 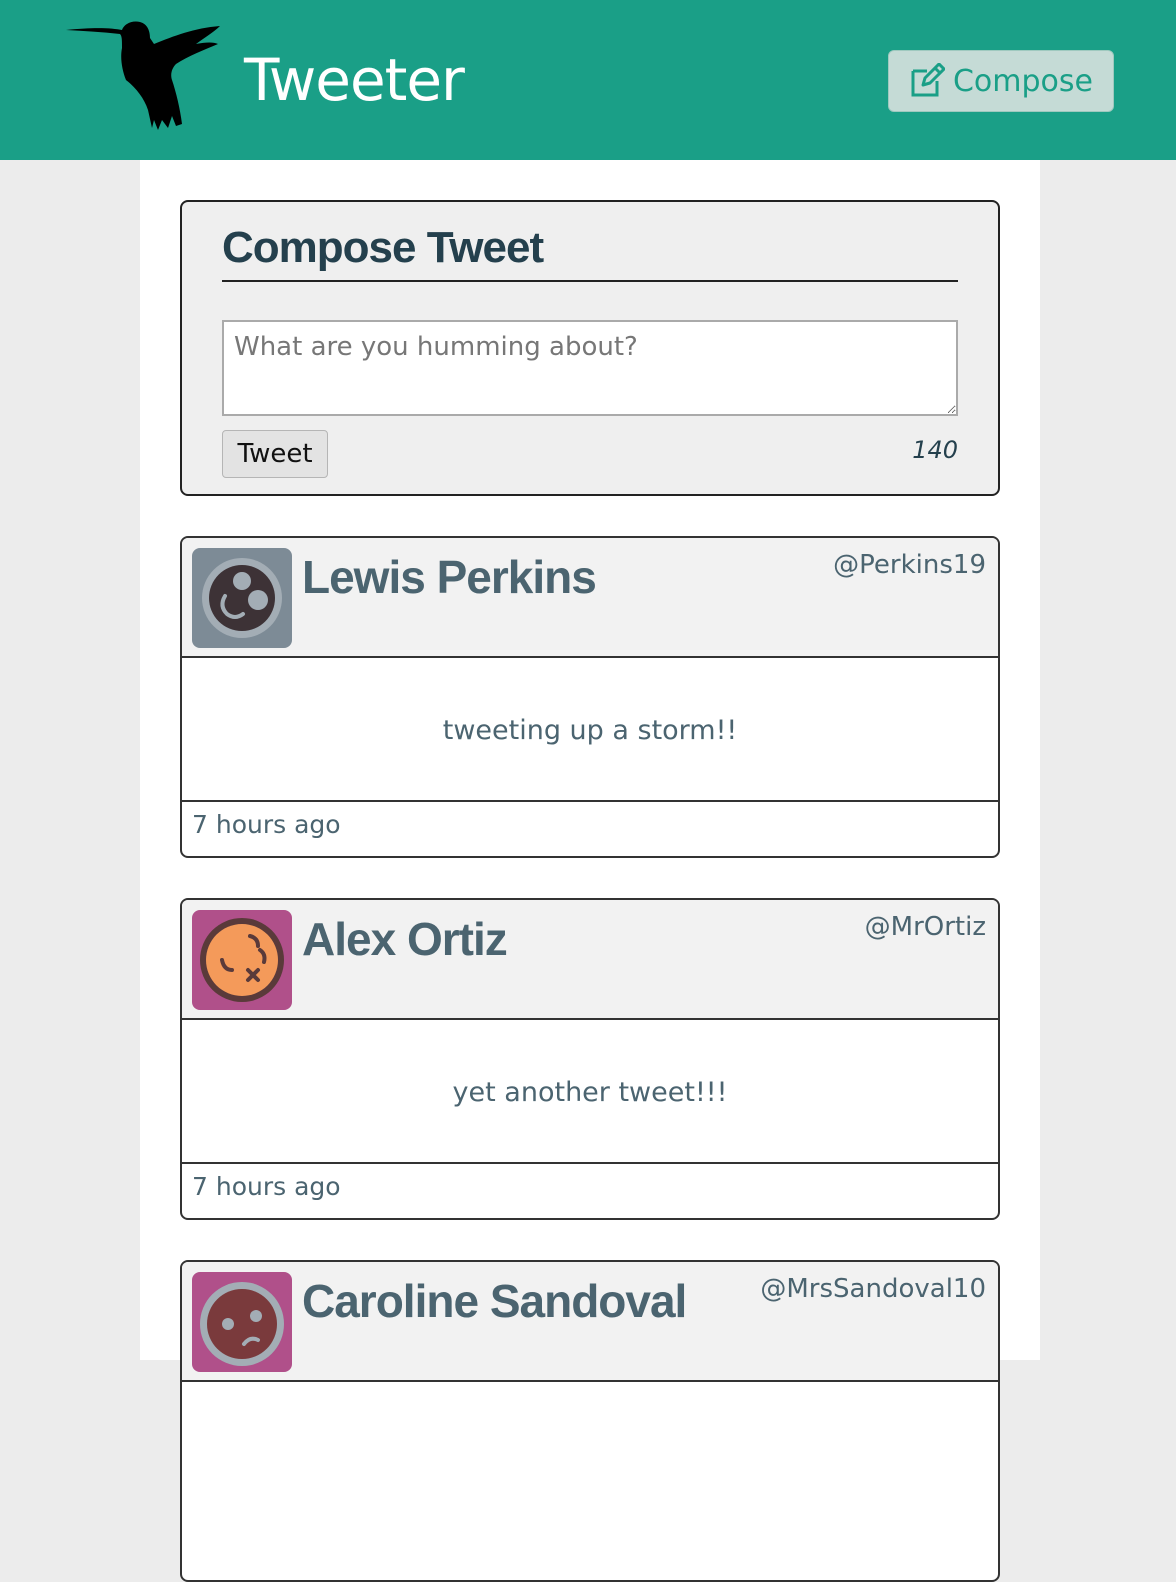 I want to click on tweet-content: yet another tweet!!!, so click(x=590, y=1093).